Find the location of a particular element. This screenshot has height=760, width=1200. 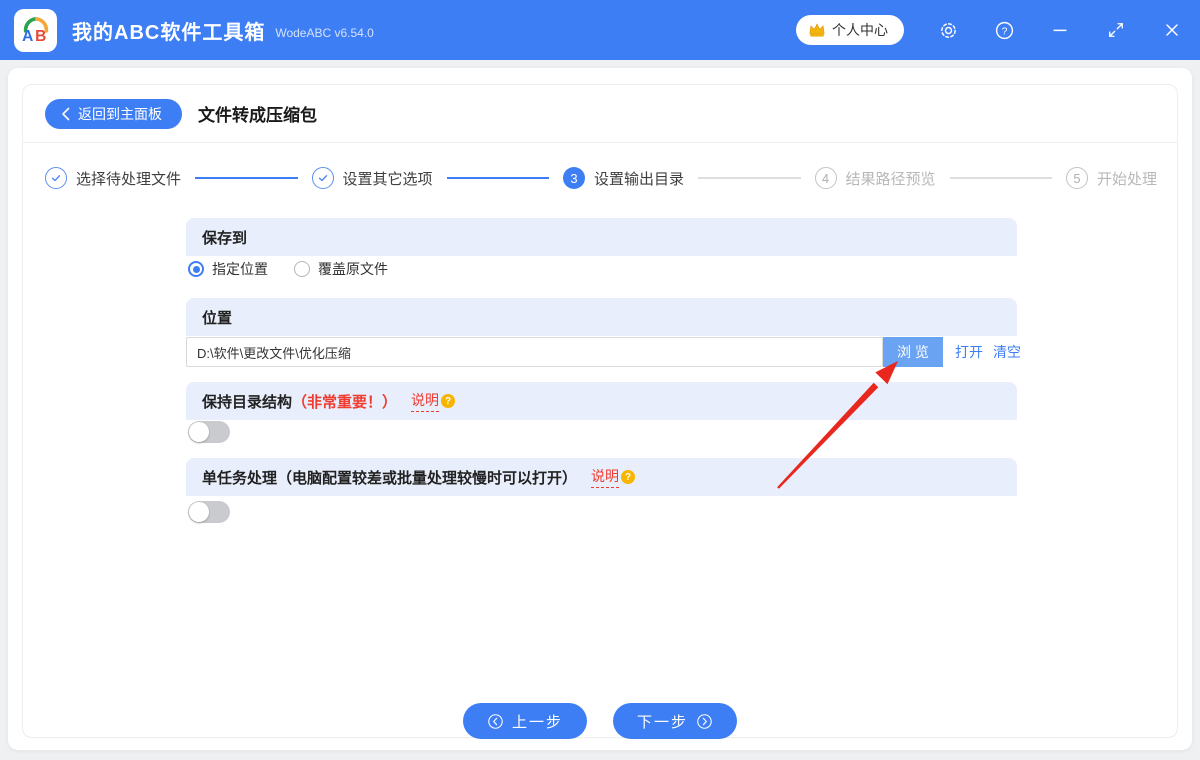

clear-link: 清空 is located at coordinates (1007, 352).